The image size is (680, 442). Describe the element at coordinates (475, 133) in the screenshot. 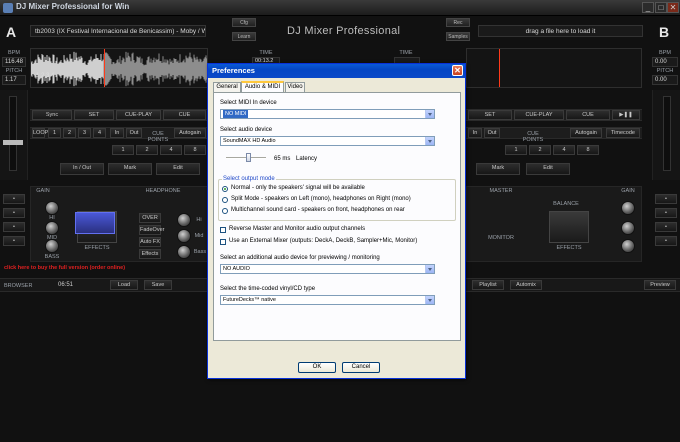

I see `deck-b-in-button: In` at that location.